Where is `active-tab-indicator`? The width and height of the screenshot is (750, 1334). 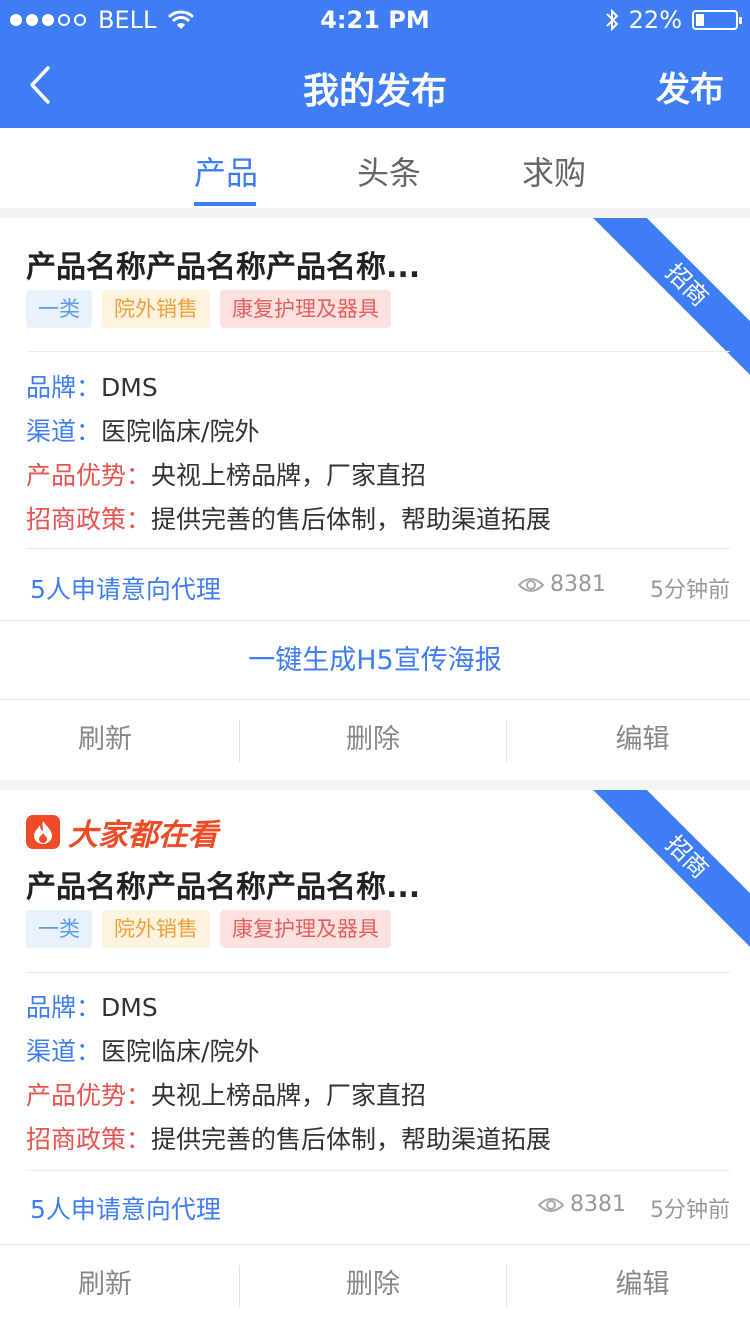
active-tab-indicator is located at coordinates (225, 204).